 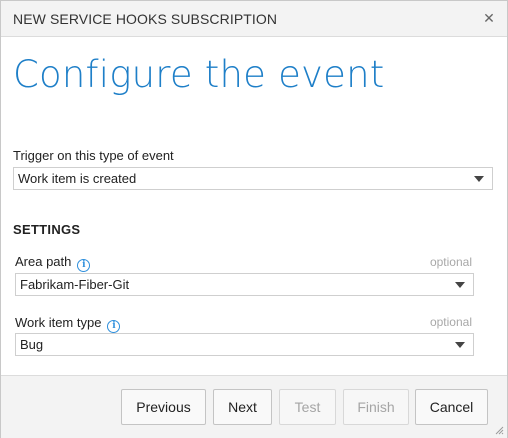 I want to click on resize-grip-icon, so click(x=499, y=430).